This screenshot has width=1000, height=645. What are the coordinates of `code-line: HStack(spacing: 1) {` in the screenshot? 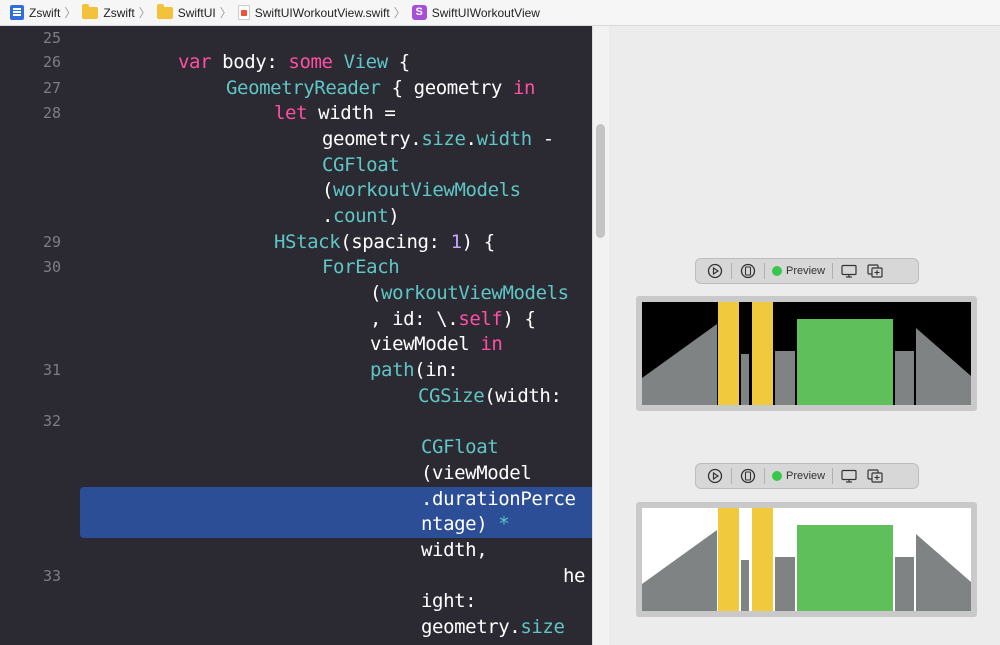 It's located at (384, 242).